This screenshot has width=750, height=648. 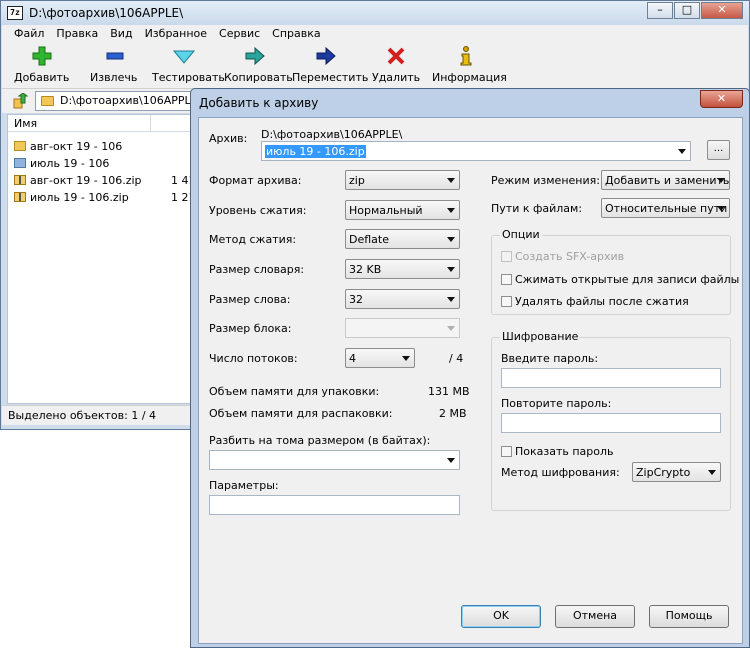 I want to click on method-select: Deflate, so click(x=402, y=239).